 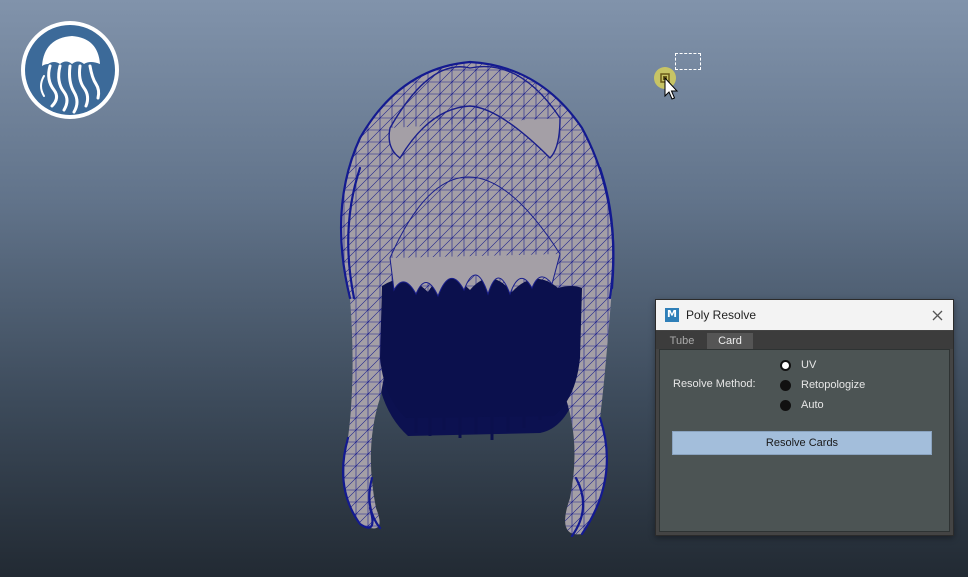 I want to click on jellyfish-logo, so click(x=70, y=70).